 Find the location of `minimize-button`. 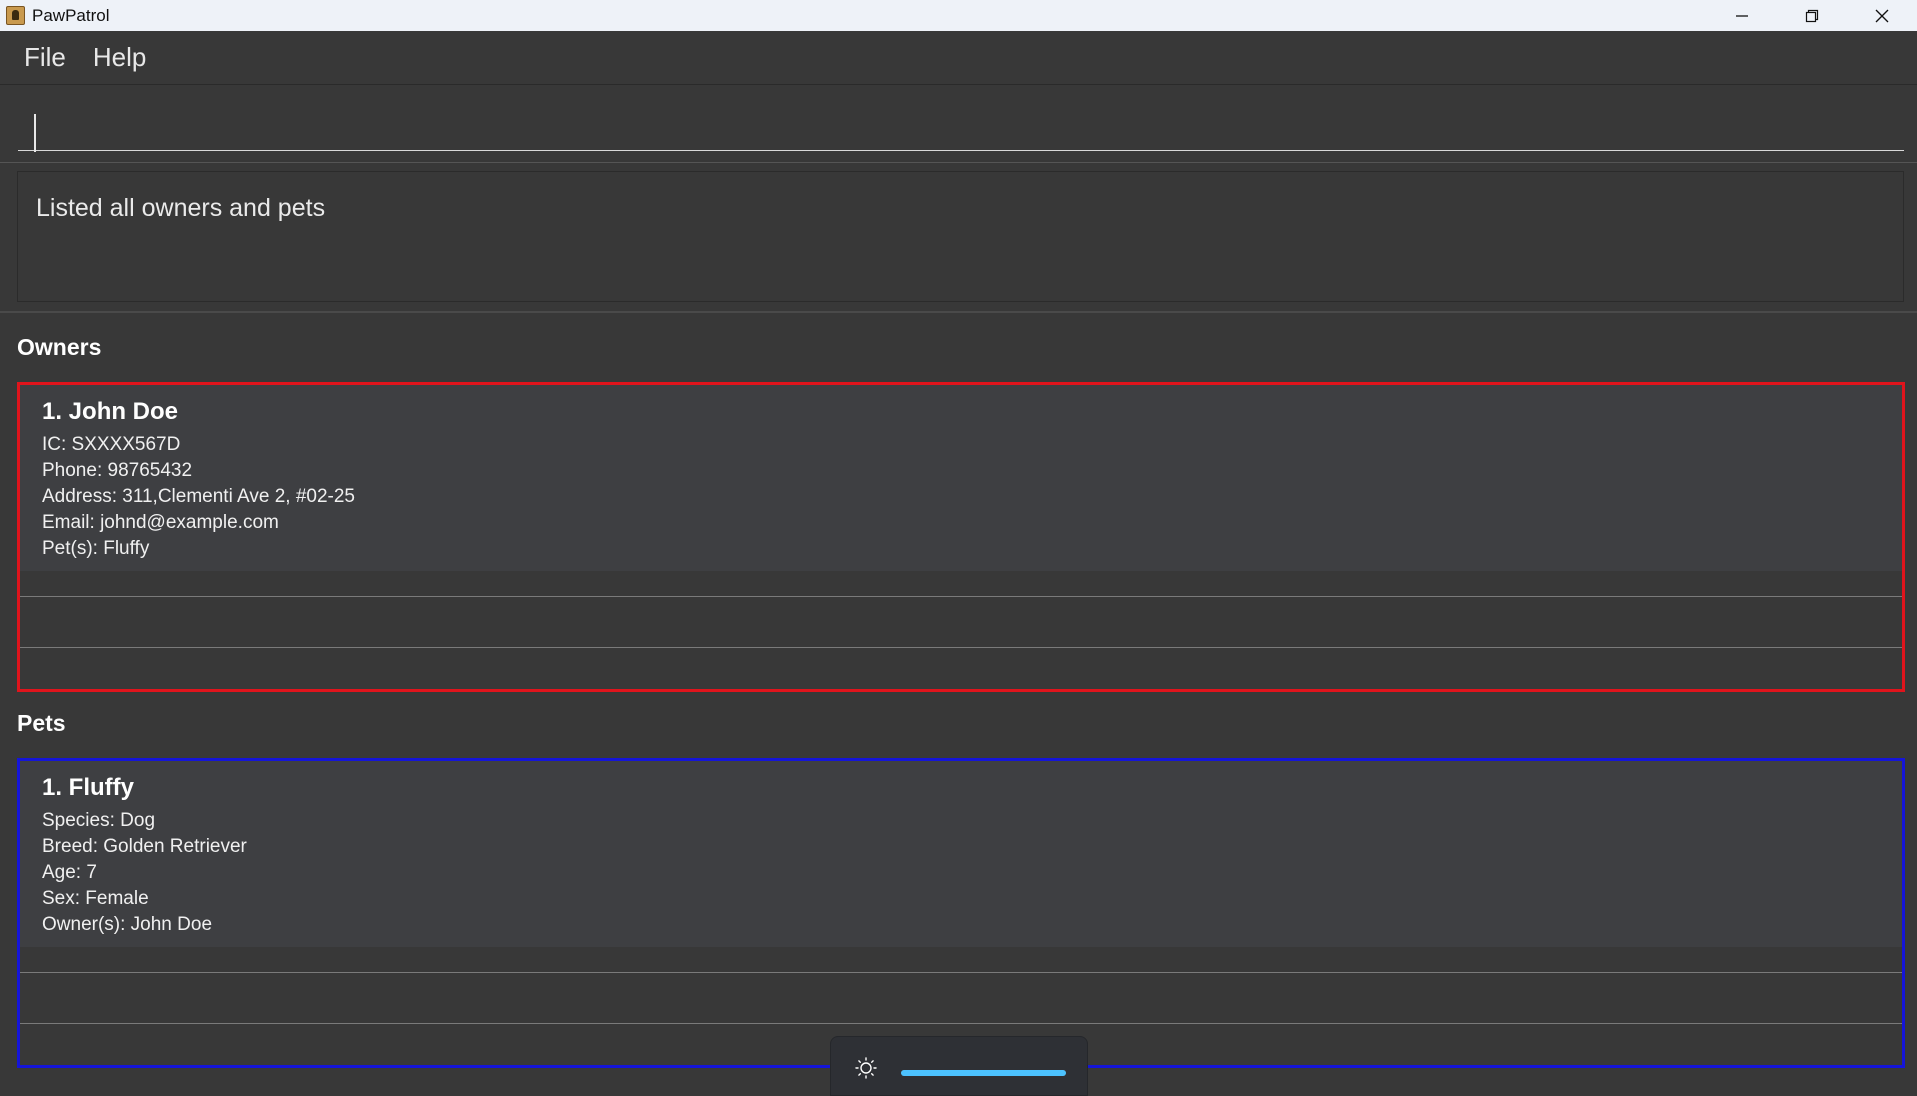

minimize-button is located at coordinates (1742, 15).